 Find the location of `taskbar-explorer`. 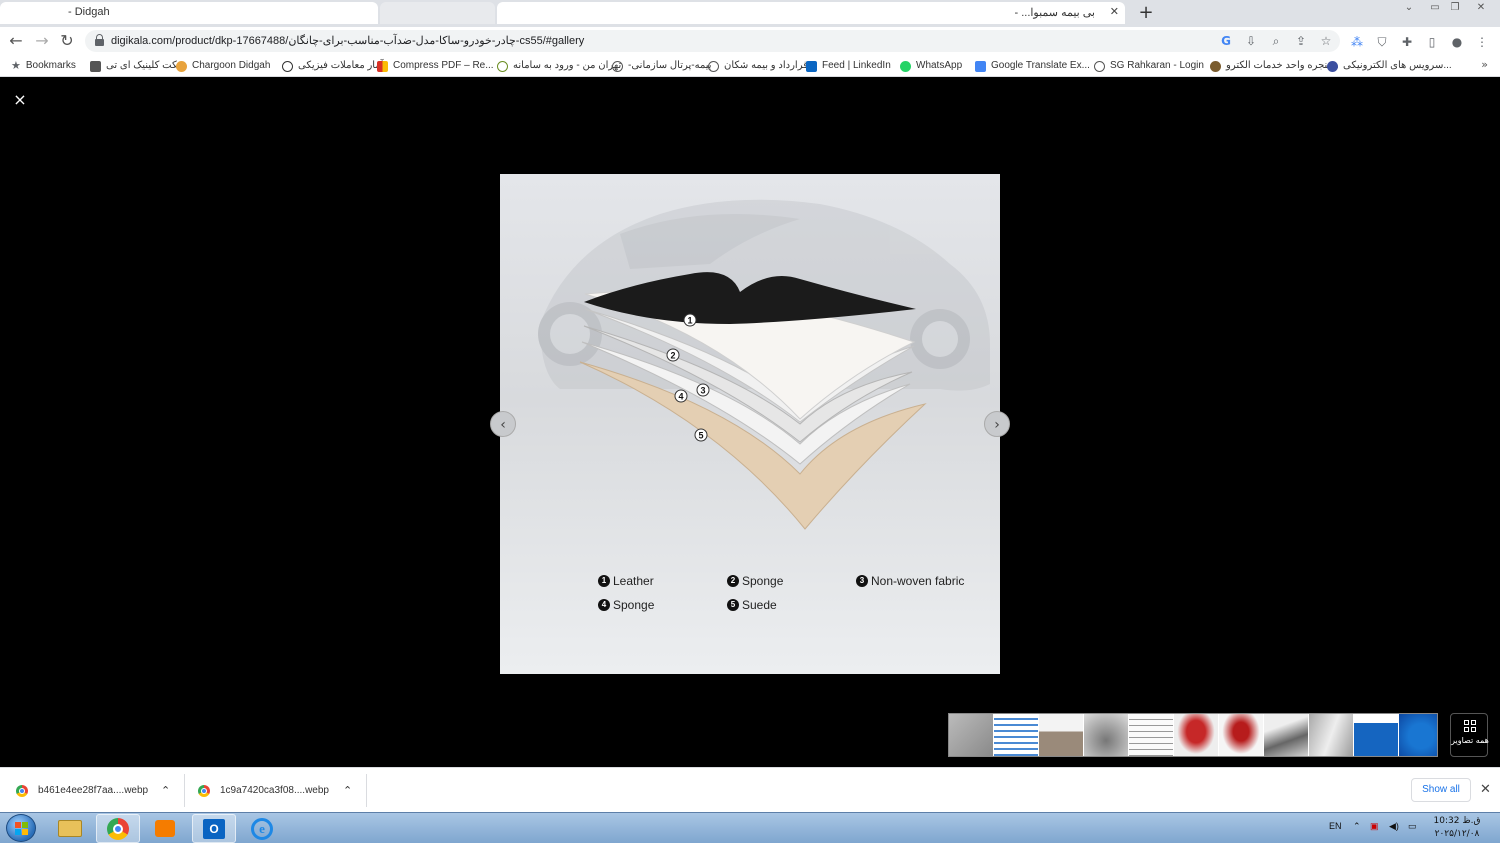

taskbar-explorer is located at coordinates (70, 828).